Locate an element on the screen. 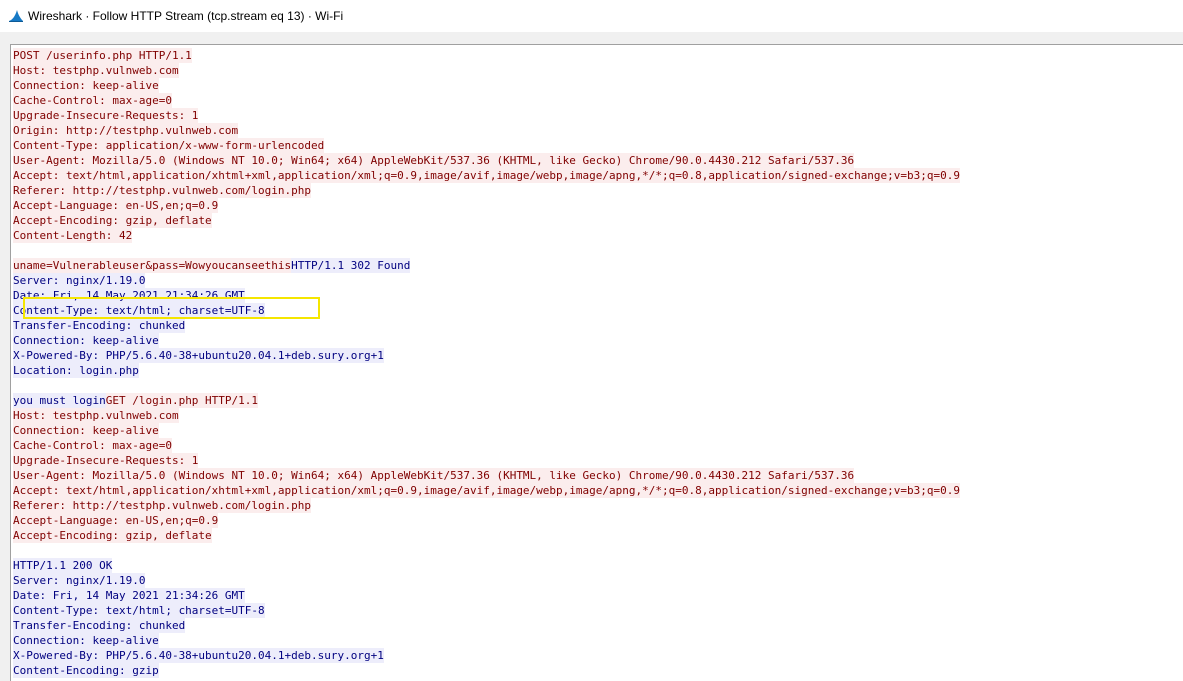  server-text-segment: you must login is located at coordinates (59, 400).